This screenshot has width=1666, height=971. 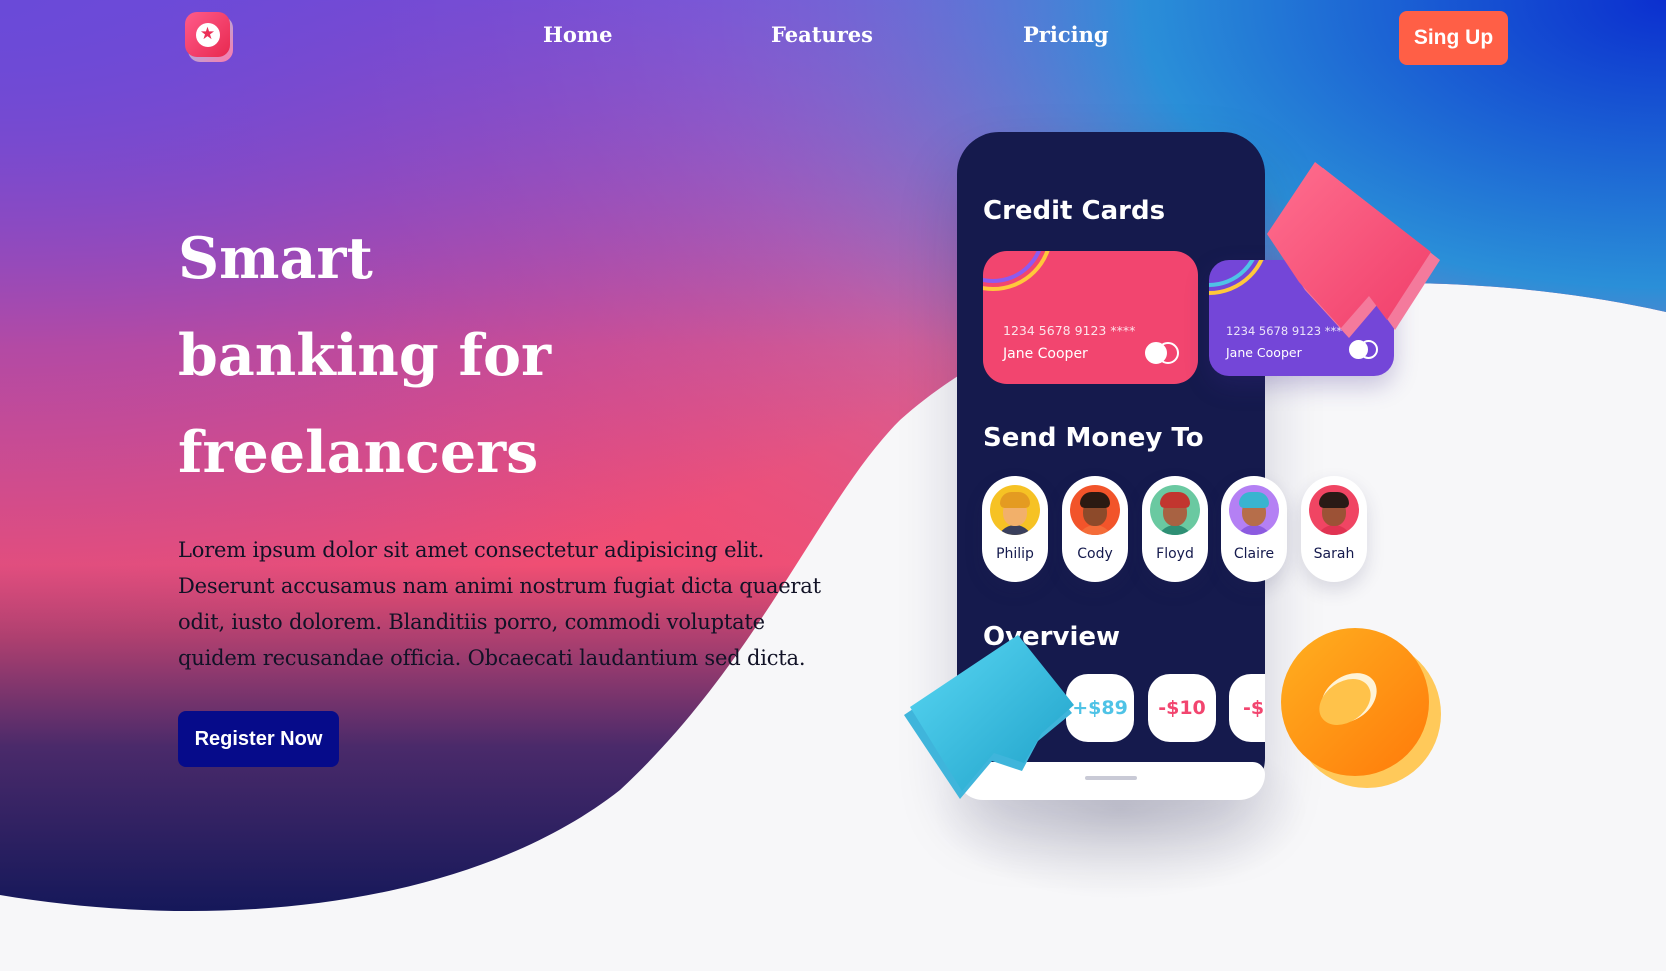 I want to click on logo-front-shape: ★, so click(x=207, y=34).